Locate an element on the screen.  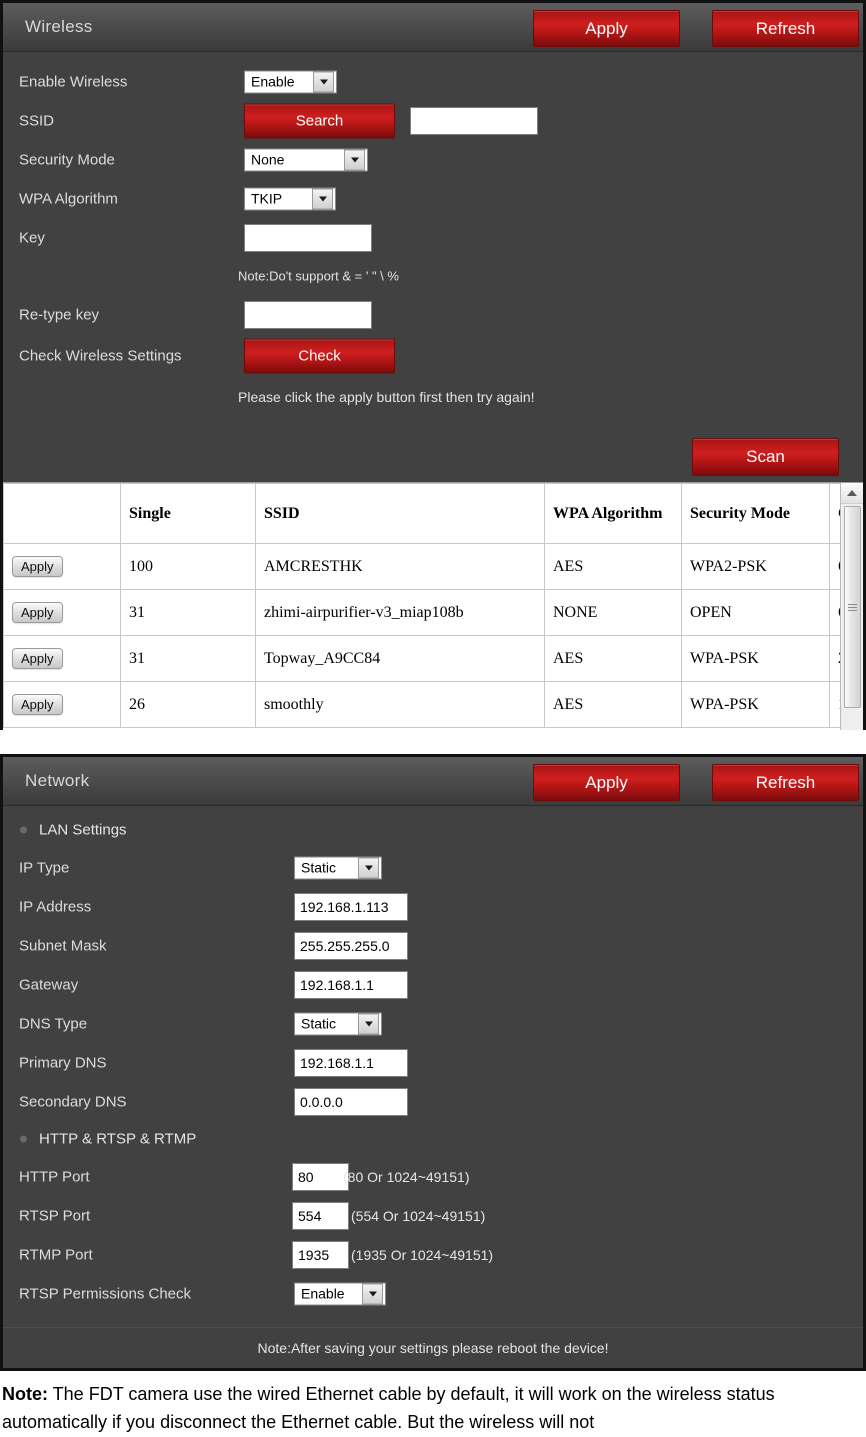
dns-type-label: DNS Type is located at coordinates (53, 1023).